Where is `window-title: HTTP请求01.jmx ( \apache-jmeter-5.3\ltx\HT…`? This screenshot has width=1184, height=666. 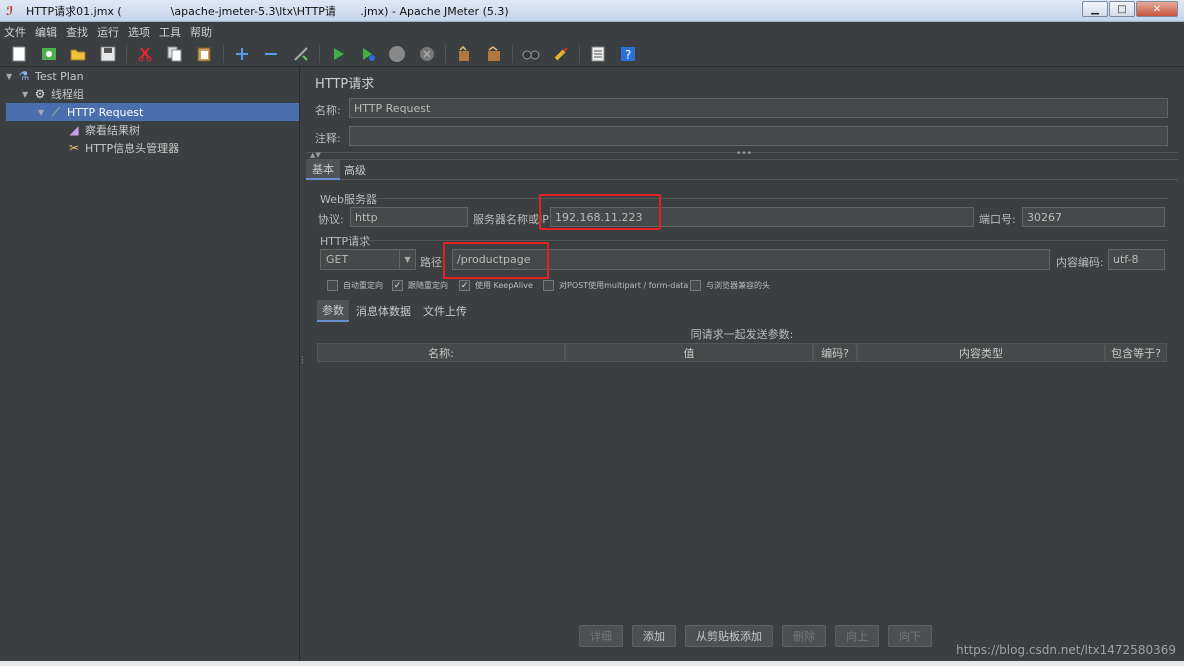
window-title: HTTP请求01.jmx ( \apache-jmeter-5.3\ltx\HT… is located at coordinates (267, 11).